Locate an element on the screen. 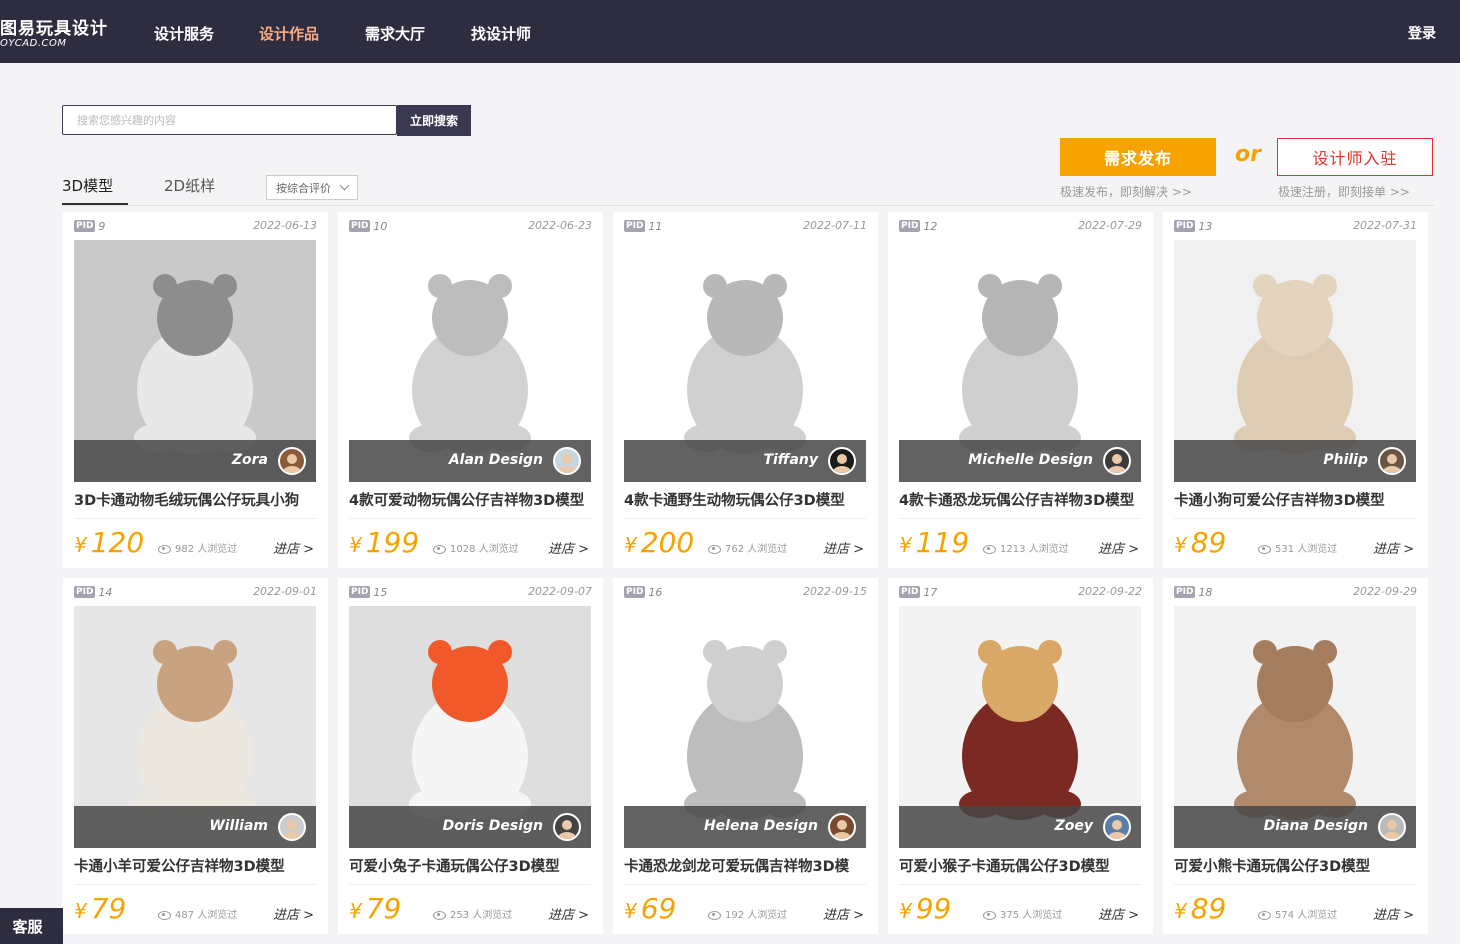 This screenshot has width=1460, height=944. product-thumbnail: Helena Design is located at coordinates (745, 727).